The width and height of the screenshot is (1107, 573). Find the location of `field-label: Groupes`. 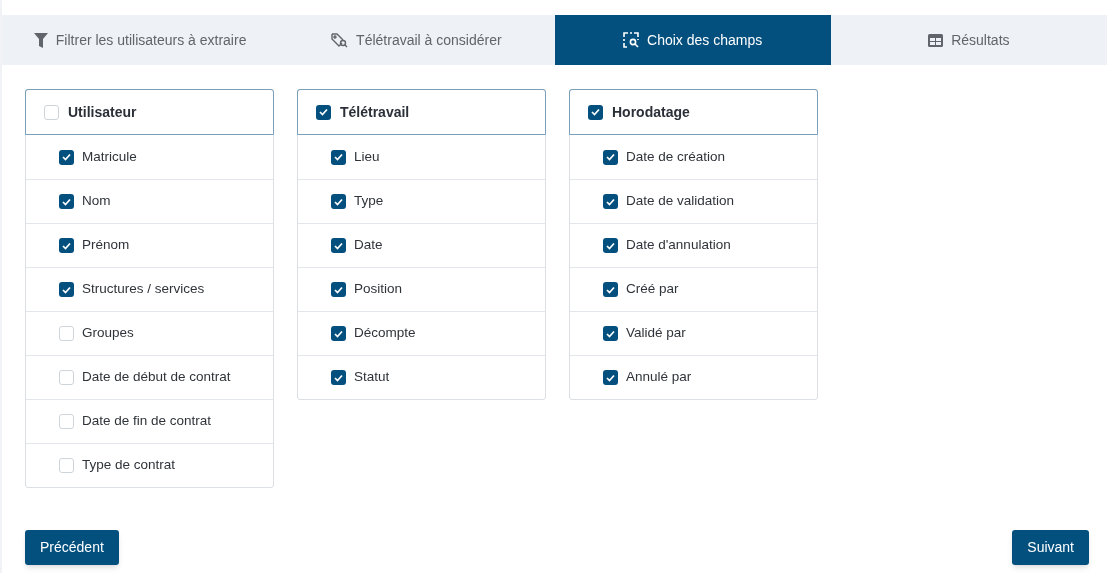

field-label: Groupes is located at coordinates (108, 333).